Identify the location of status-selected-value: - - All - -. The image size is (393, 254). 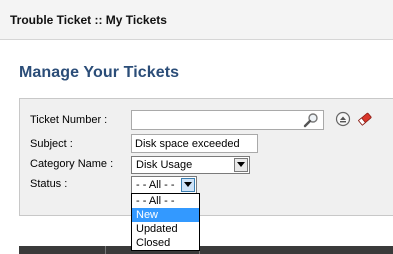
(155, 185).